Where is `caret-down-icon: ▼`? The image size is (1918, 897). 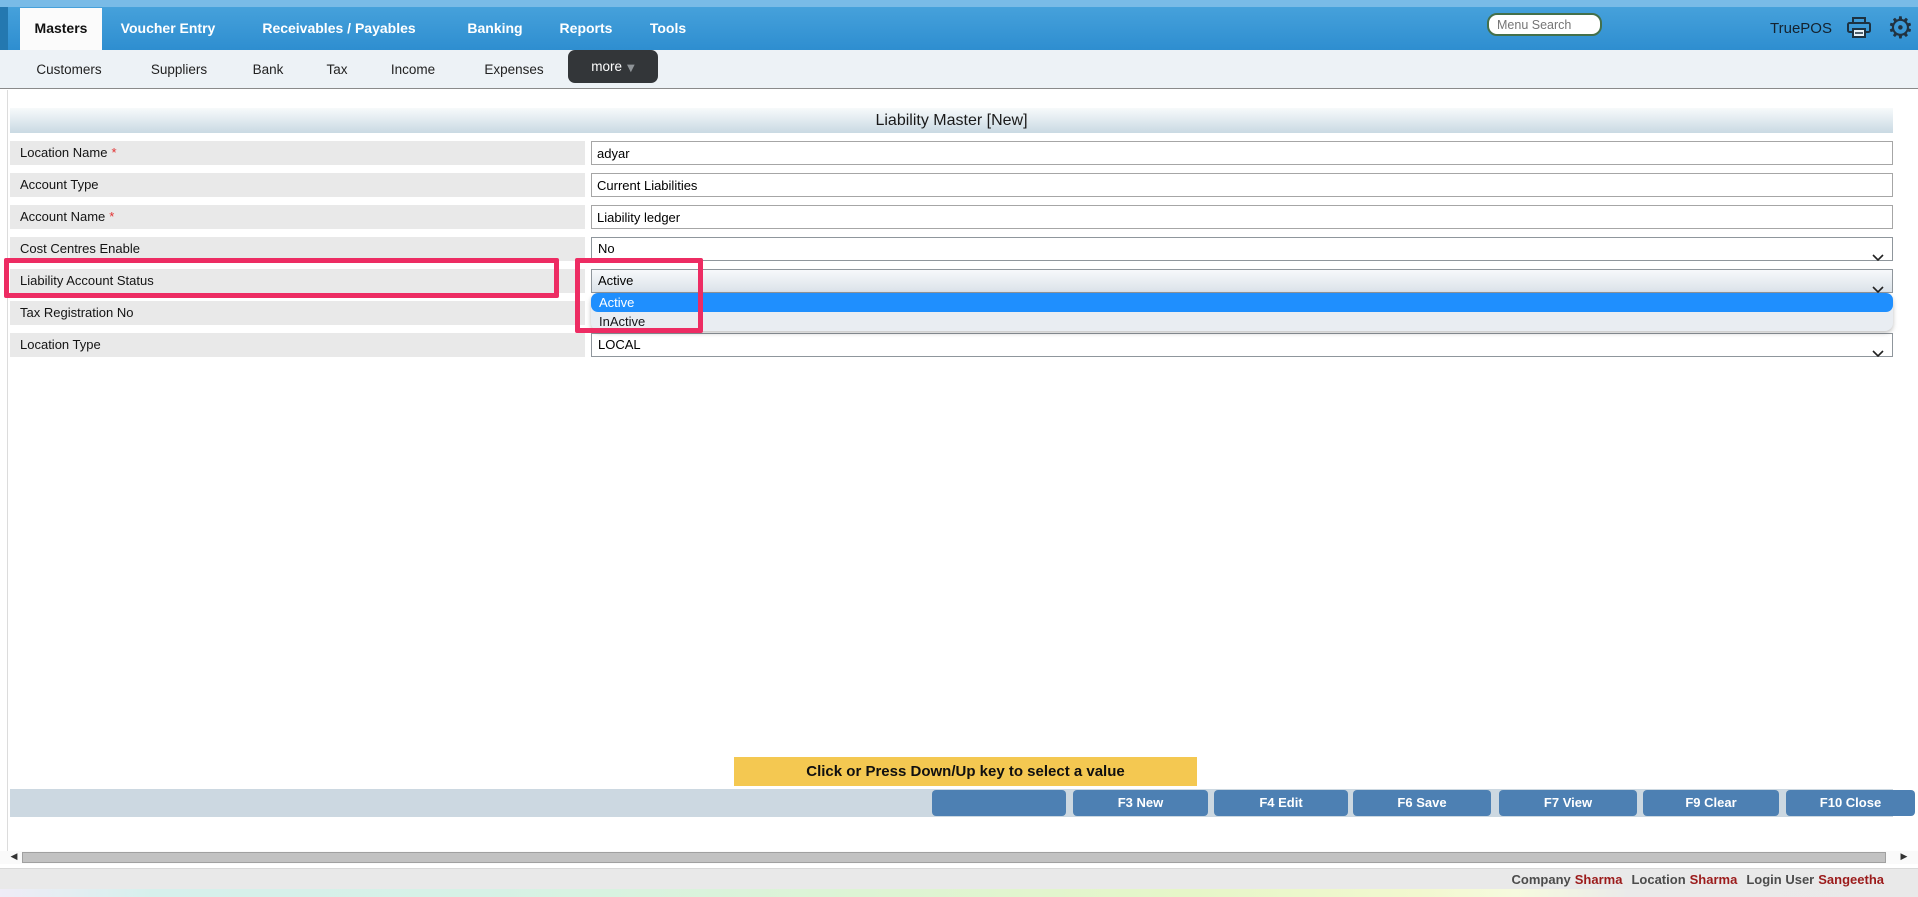
caret-down-icon: ▼ is located at coordinates (631, 68).